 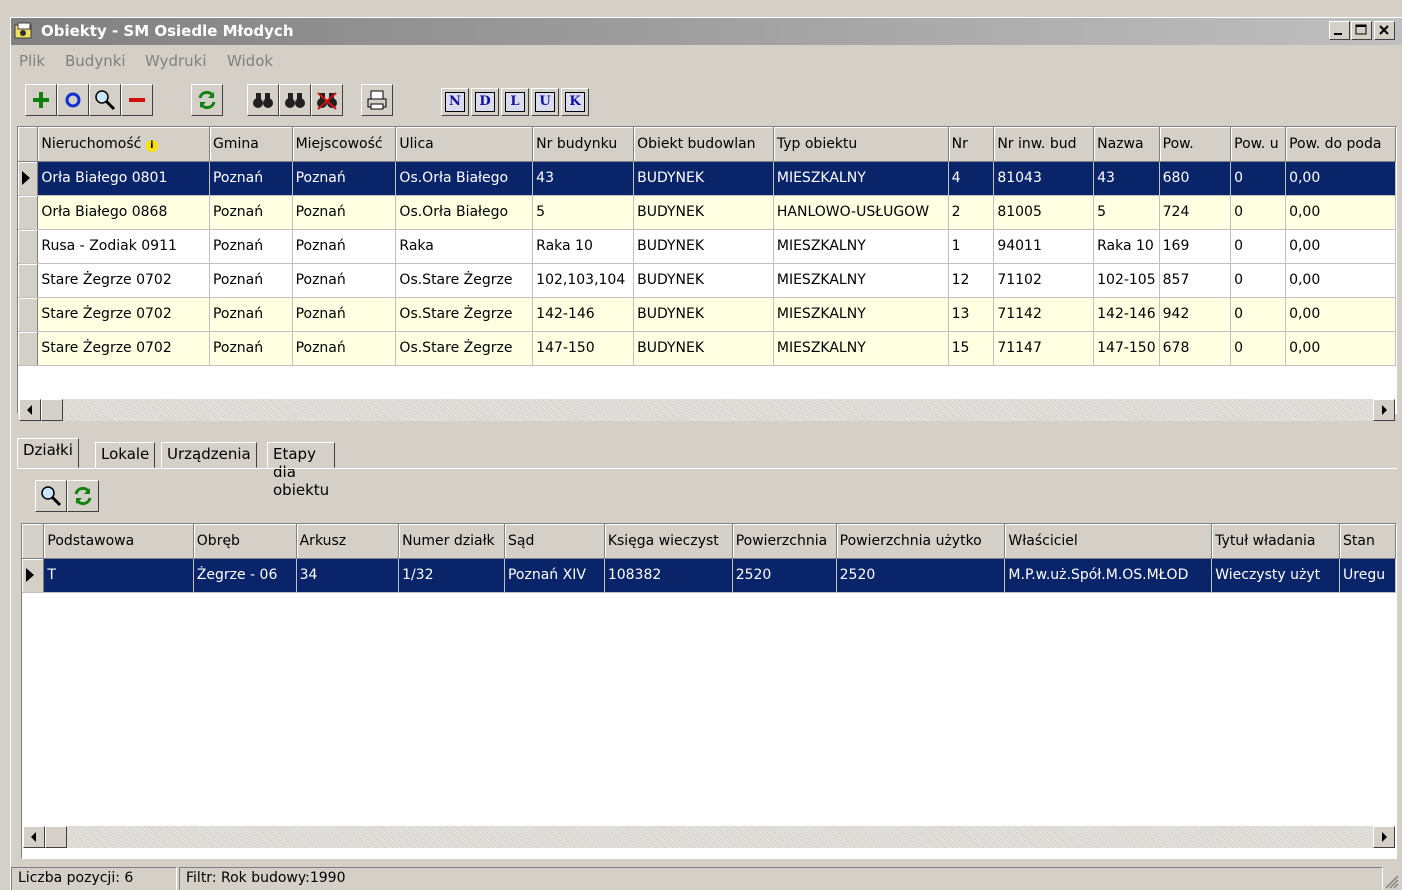 I want to click on table-cell: 12, so click(x=971, y=280).